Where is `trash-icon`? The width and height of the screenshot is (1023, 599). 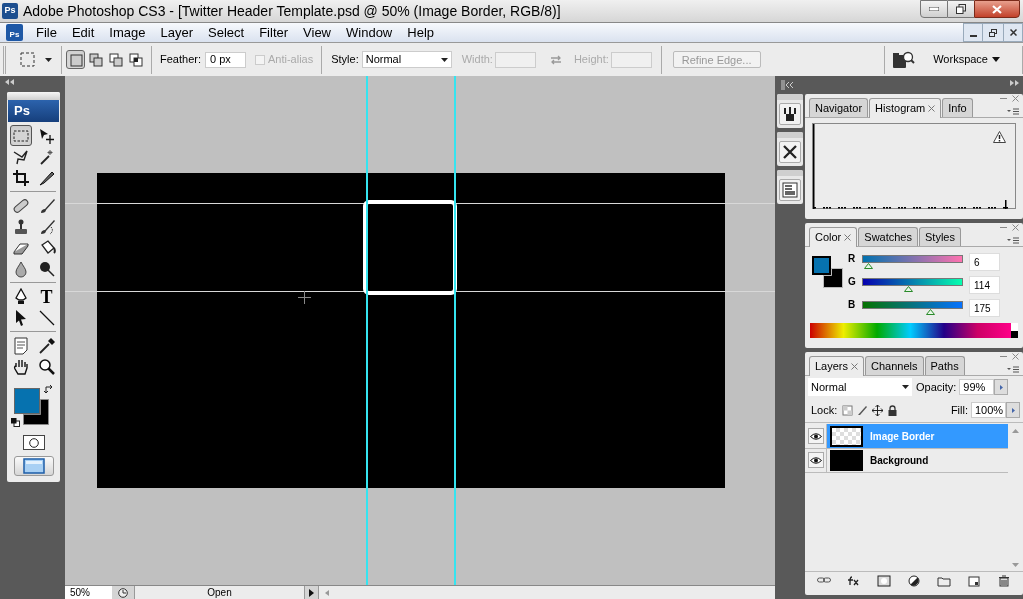 trash-icon is located at coordinates (1004, 580).